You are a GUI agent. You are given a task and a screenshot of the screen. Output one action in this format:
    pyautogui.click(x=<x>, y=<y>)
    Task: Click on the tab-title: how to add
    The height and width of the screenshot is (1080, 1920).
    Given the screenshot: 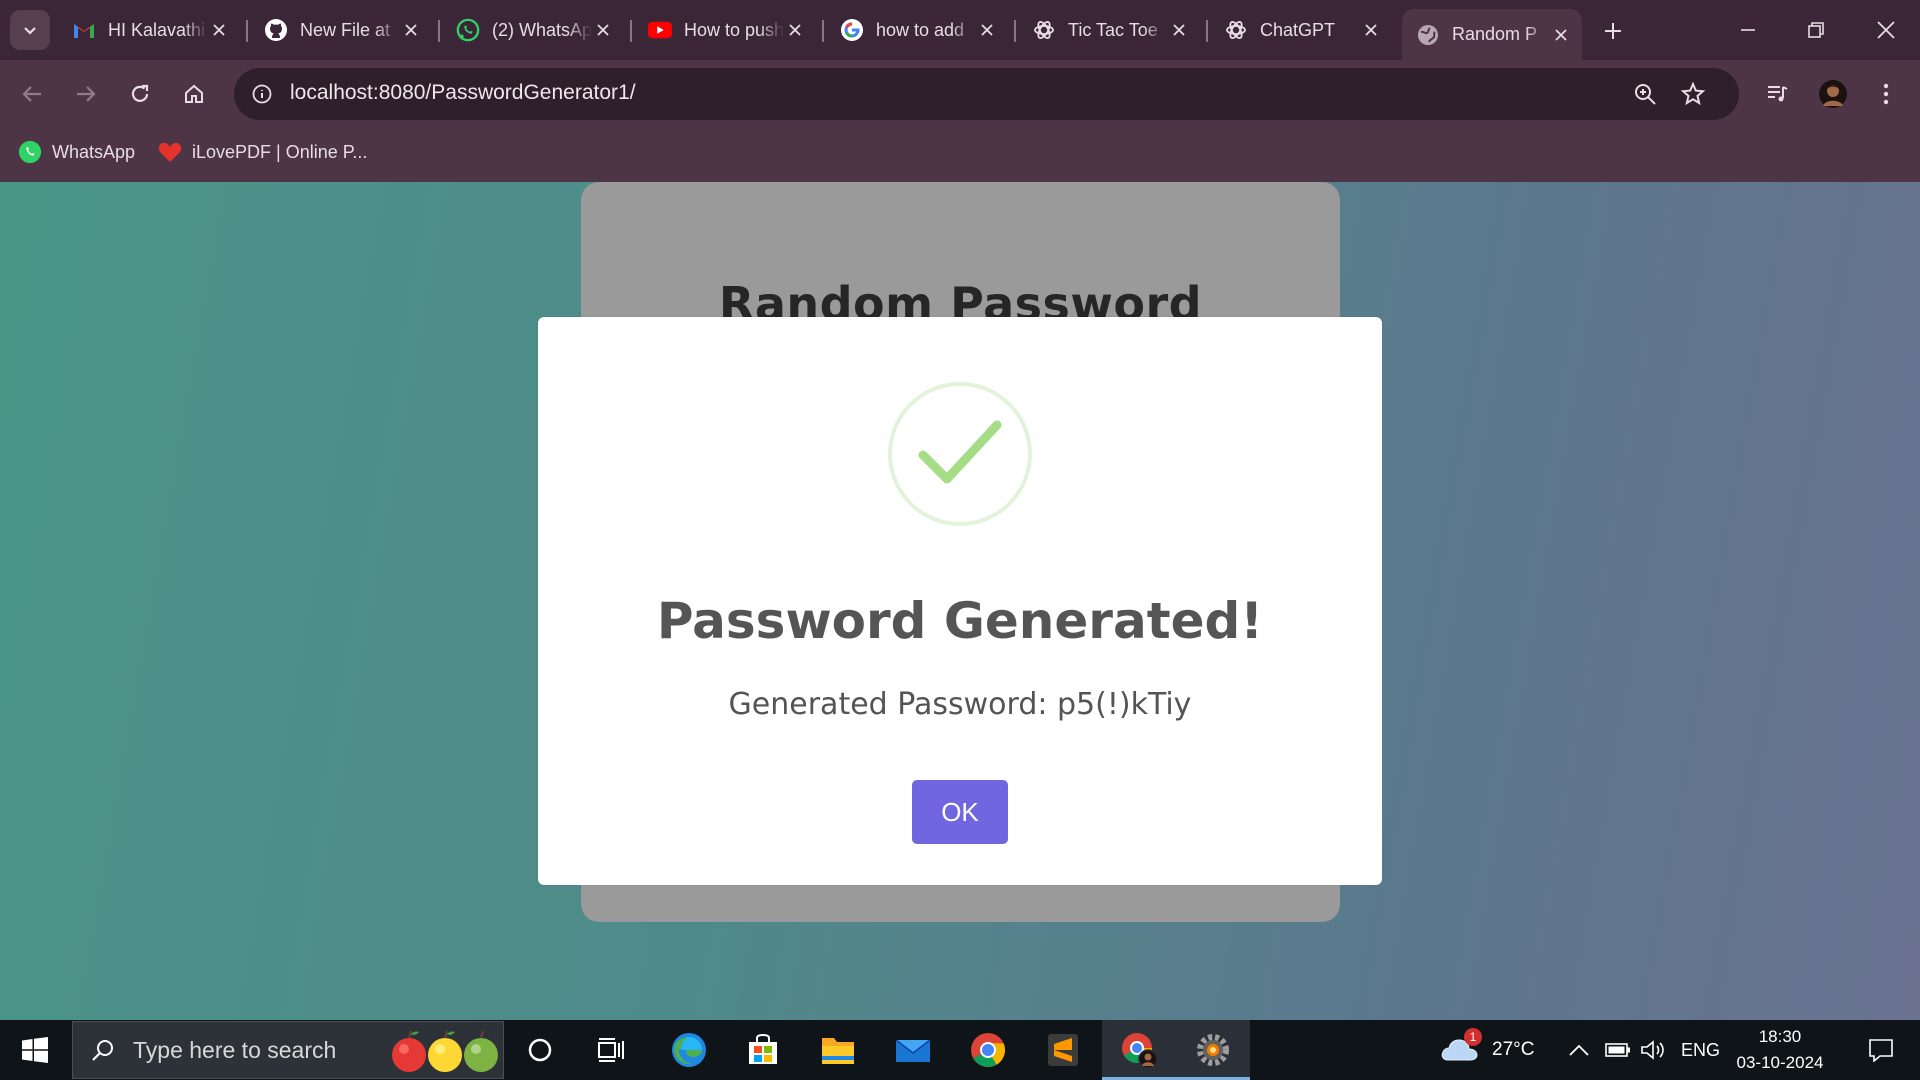 What is the action you would take?
    pyautogui.click(x=920, y=29)
    